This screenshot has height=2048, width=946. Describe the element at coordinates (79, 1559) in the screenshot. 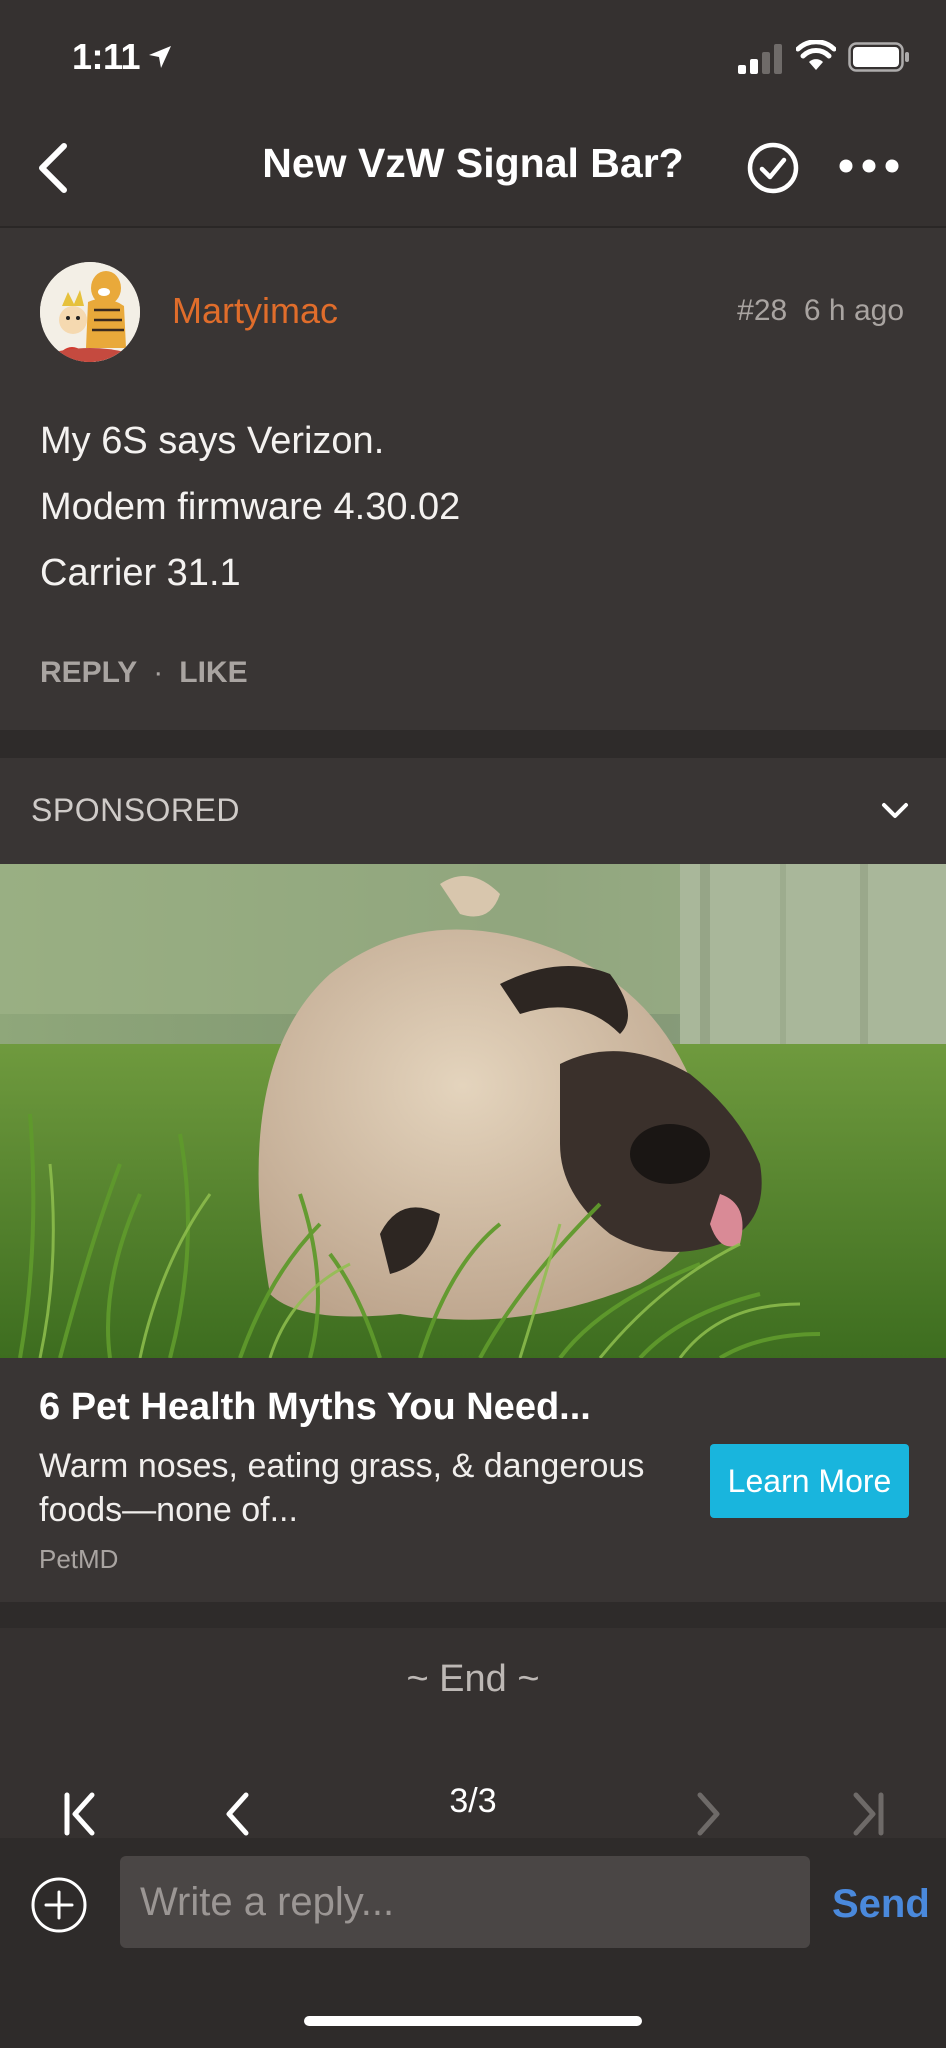

I see `ad-source: PetMD` at that location.